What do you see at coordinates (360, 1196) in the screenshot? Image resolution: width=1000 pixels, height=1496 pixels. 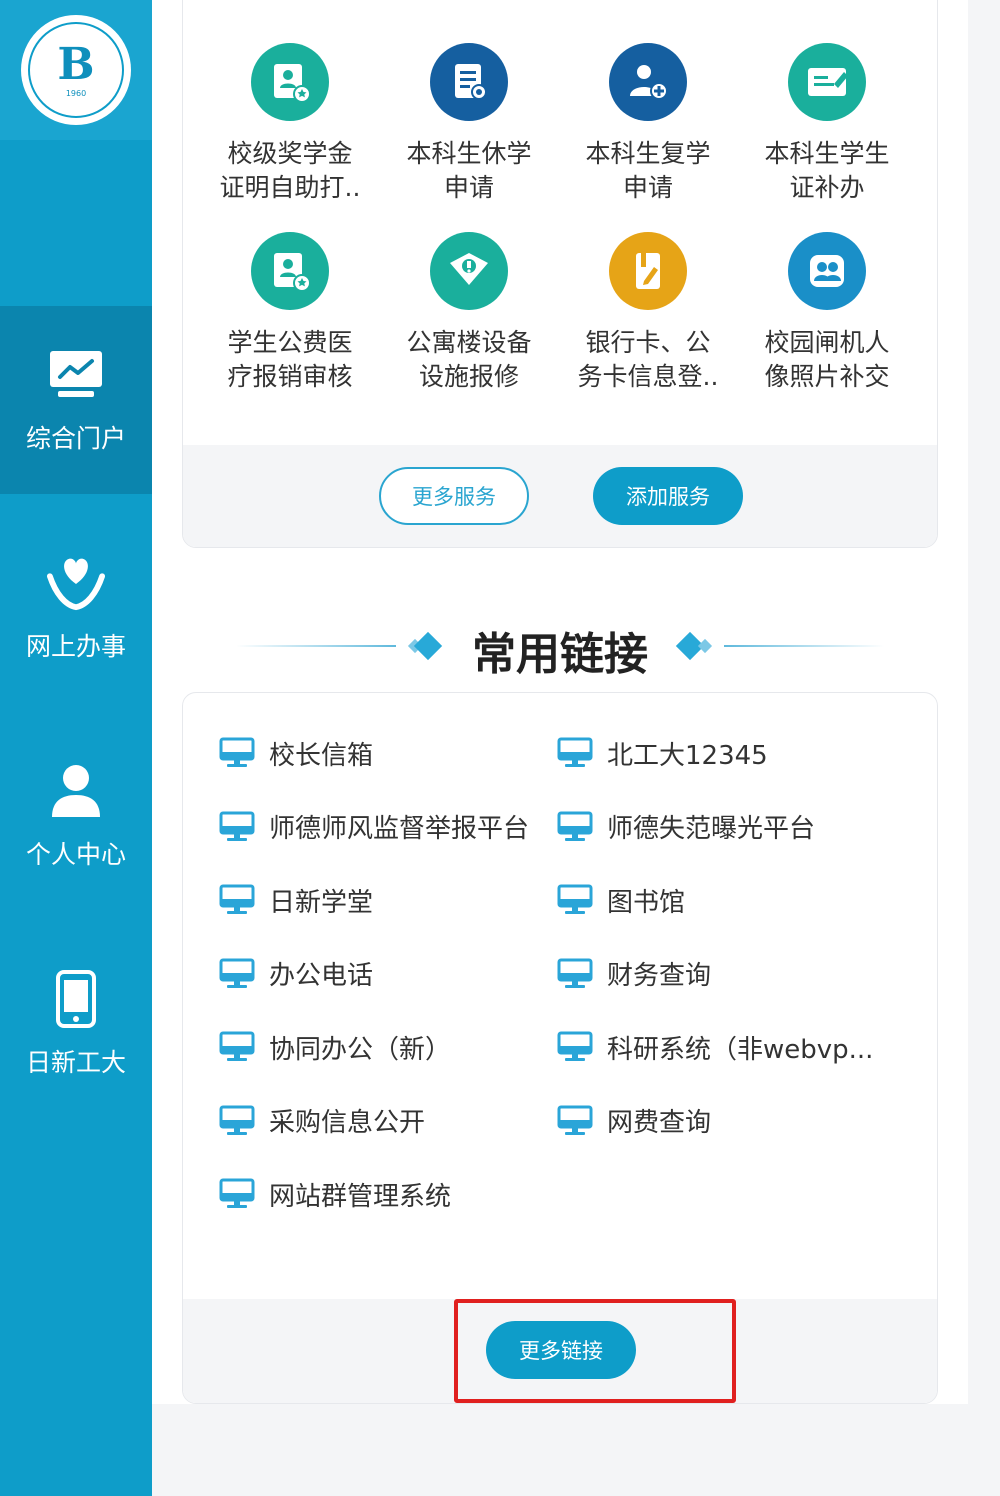 I see `link-label: 网站群管理系统` at bounding box center [360, 1196].